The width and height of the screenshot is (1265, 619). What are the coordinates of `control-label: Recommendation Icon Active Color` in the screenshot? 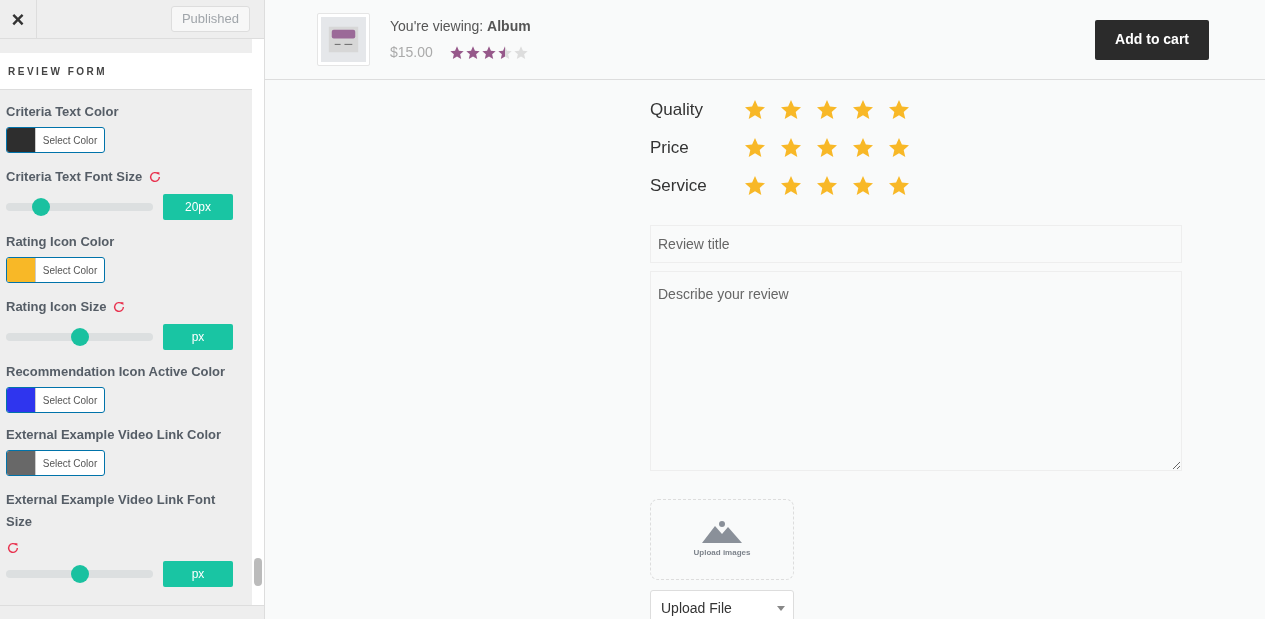 It's located at (116, 372).